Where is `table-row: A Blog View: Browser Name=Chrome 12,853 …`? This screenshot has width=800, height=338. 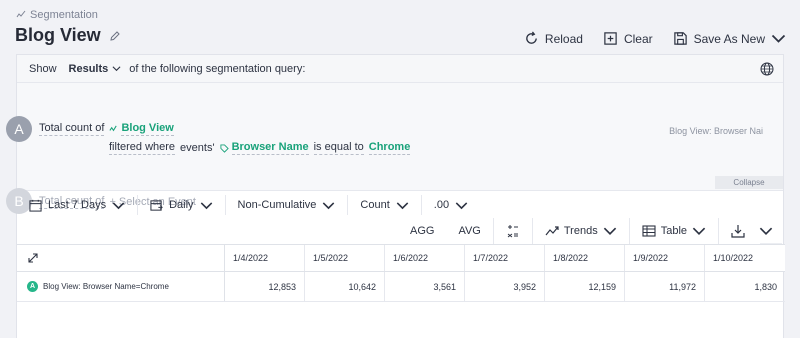 table-row: A Blog View: Browser Name=Chrome 12,853 … is located at coordinates (401, 287).